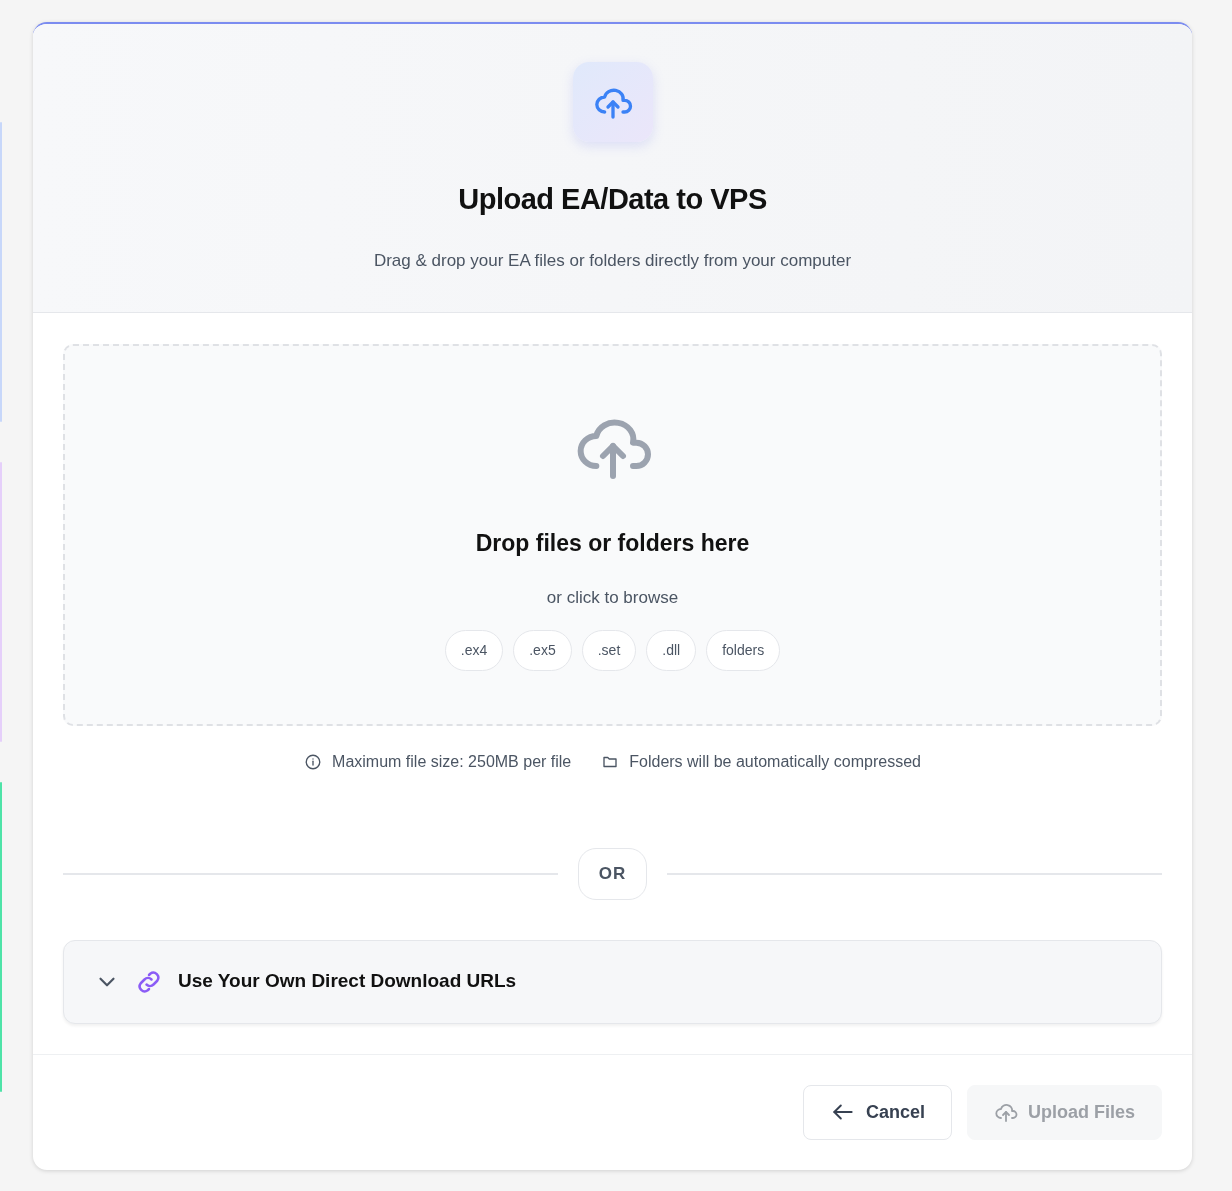 The width and height of the screenshot is (1232, 1191). Describe the element at coordinates (775, 762) in the screenshot. I see `note-text: Folders will be automatically compressed` at that location.